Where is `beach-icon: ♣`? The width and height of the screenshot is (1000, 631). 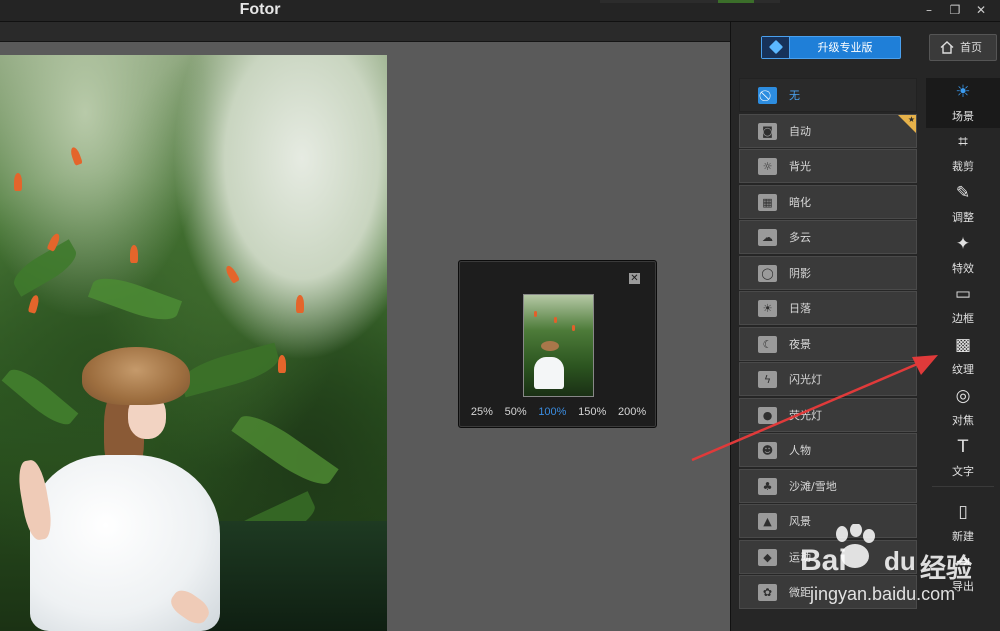
beach-icon: ♣ is located at coordinates (767, 486).